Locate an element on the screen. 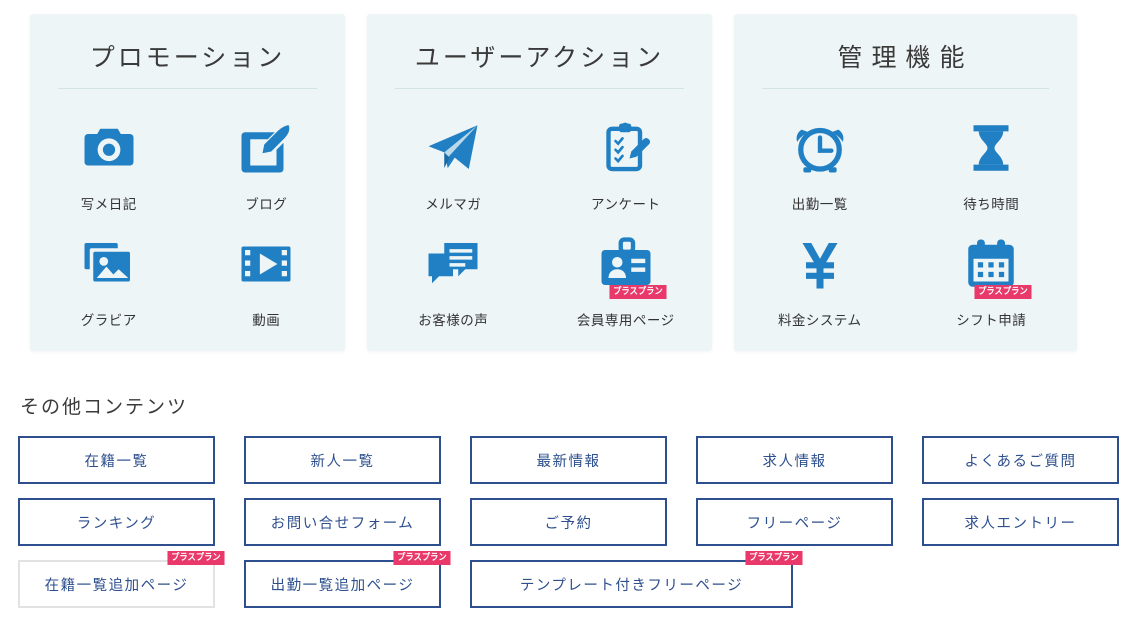  content-link-label: 最新情報 is located at coordinates (568, 461).